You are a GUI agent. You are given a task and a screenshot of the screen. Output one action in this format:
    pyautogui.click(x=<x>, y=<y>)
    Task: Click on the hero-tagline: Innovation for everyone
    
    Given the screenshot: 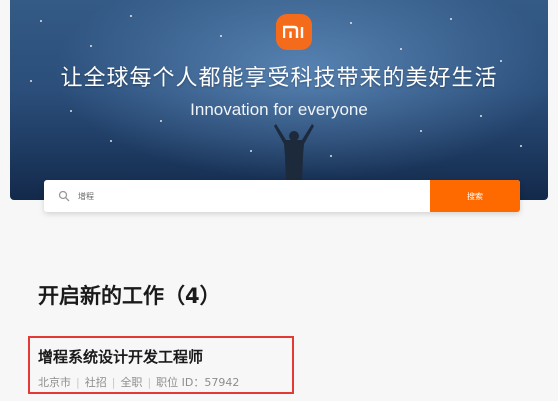 What is the action you would take?
    pyautogui.click(x=279, y=109)
    